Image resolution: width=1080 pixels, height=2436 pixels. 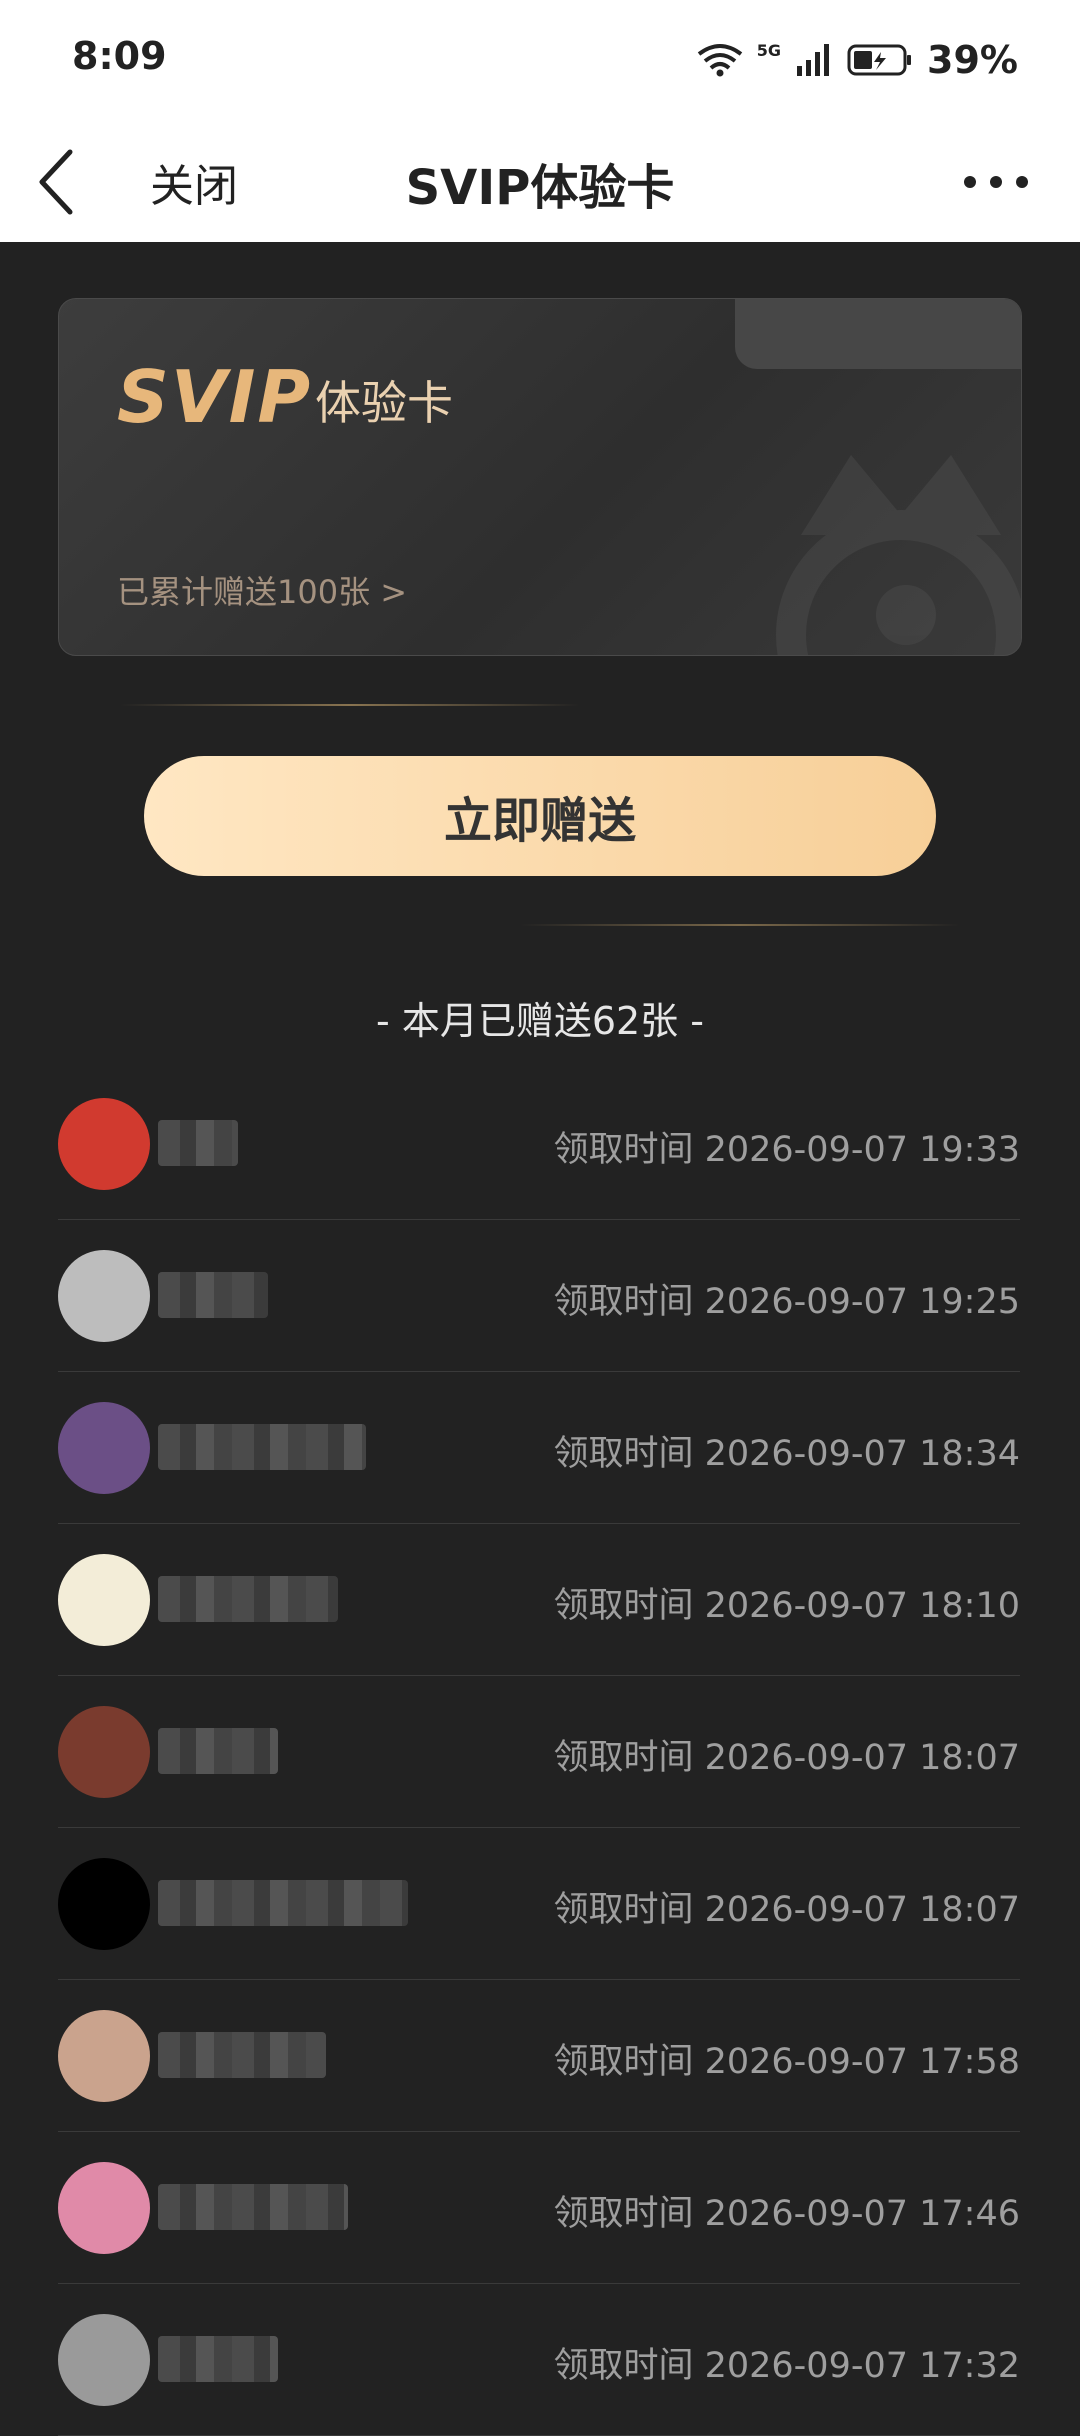 I want to click on wifi-icon, so click(x=719, y=60).